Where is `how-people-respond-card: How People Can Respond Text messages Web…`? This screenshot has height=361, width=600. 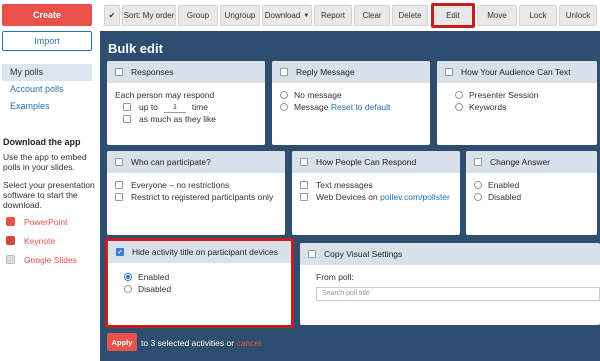 how-people-respond-card: How People Can Respond Text messages Web… is located at coordinates (376, 193).